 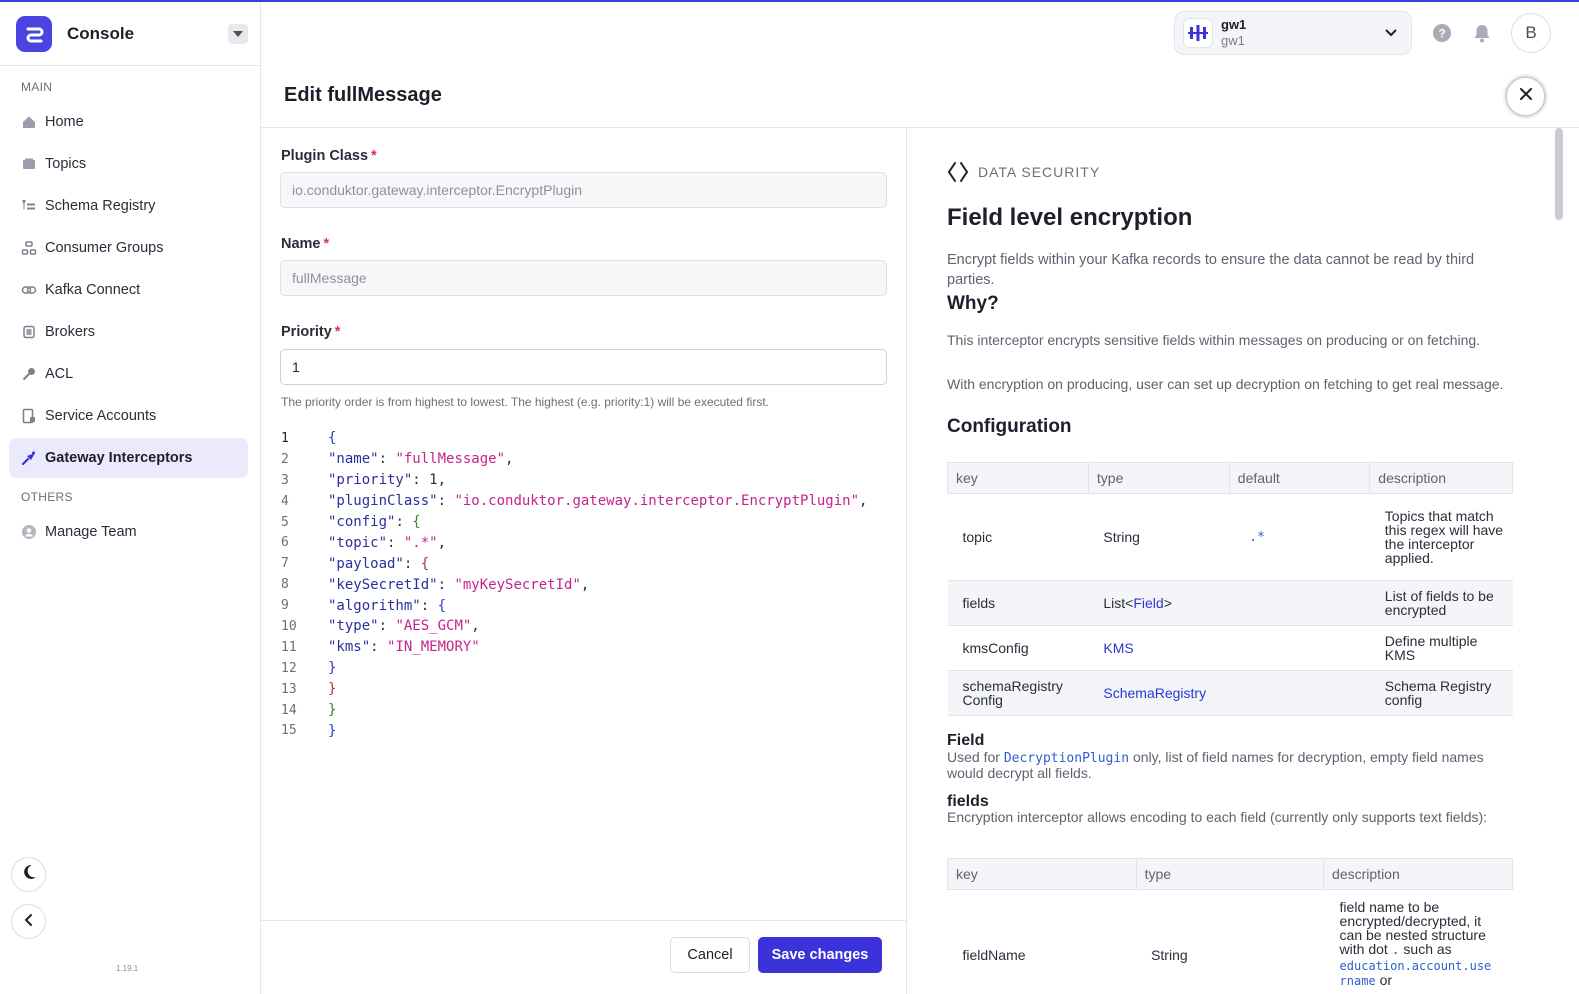 What do you see at coordinates (1395, 950) in the screenshot?
I see `desc-code: .` at bounding box center [1395, 950].